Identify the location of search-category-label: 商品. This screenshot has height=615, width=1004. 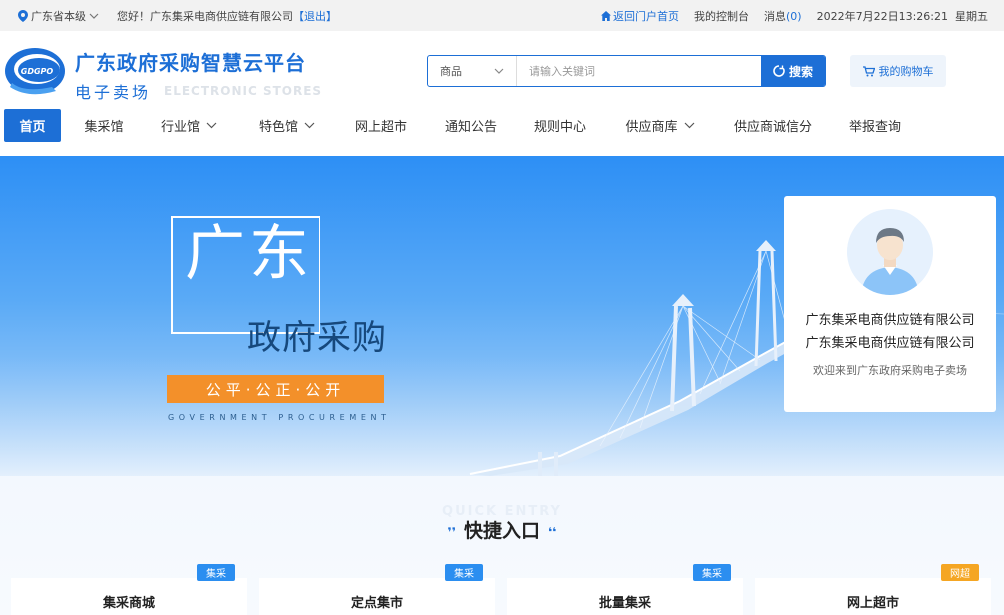
(451, 71).